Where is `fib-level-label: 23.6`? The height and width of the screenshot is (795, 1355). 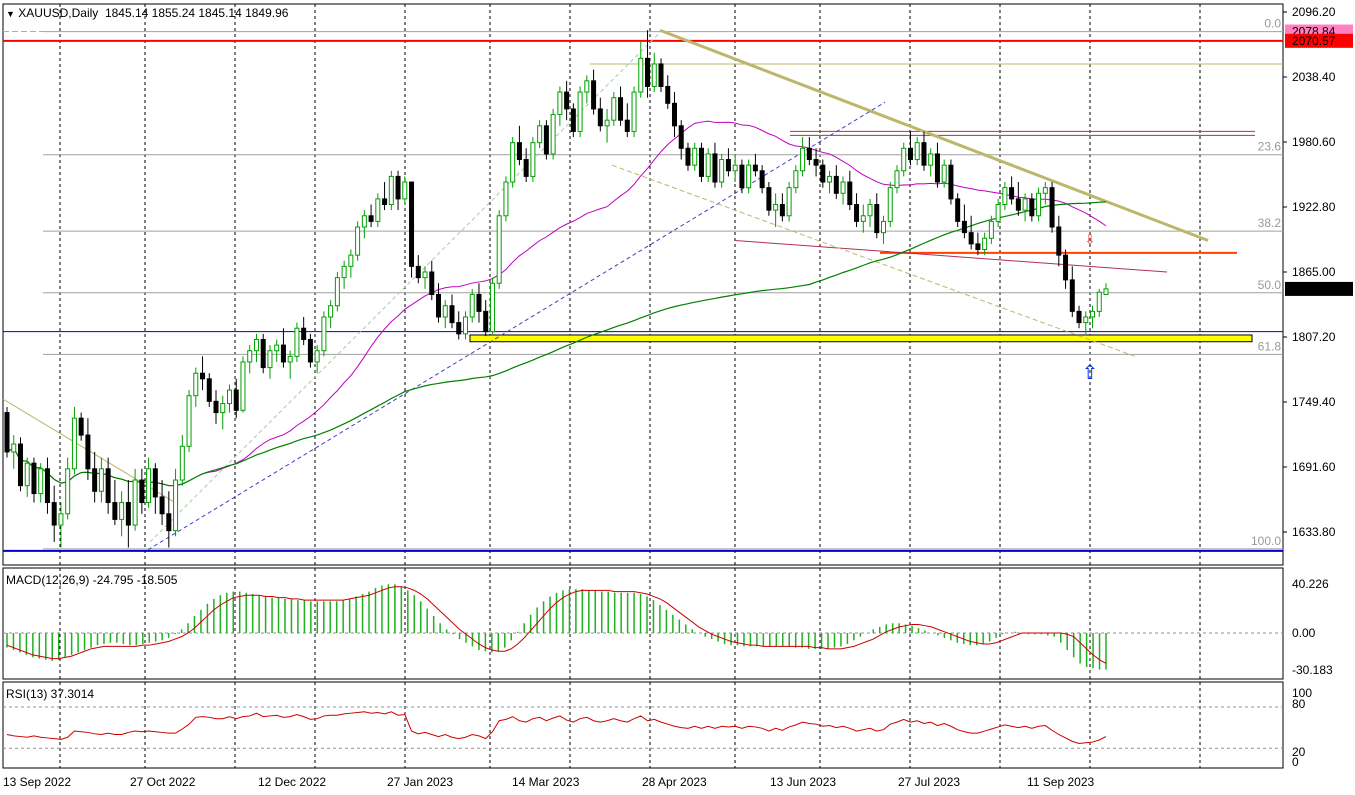
fib-level-label: 23.6 is located at coordinates (1270, 147).